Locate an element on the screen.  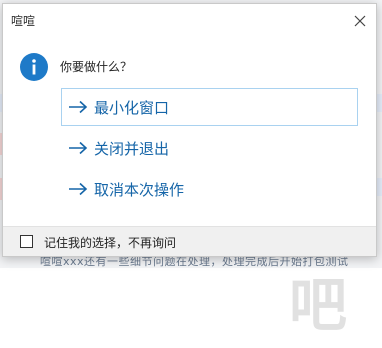
option-label: 取消本次操作 is located at coordinates (139, 189).